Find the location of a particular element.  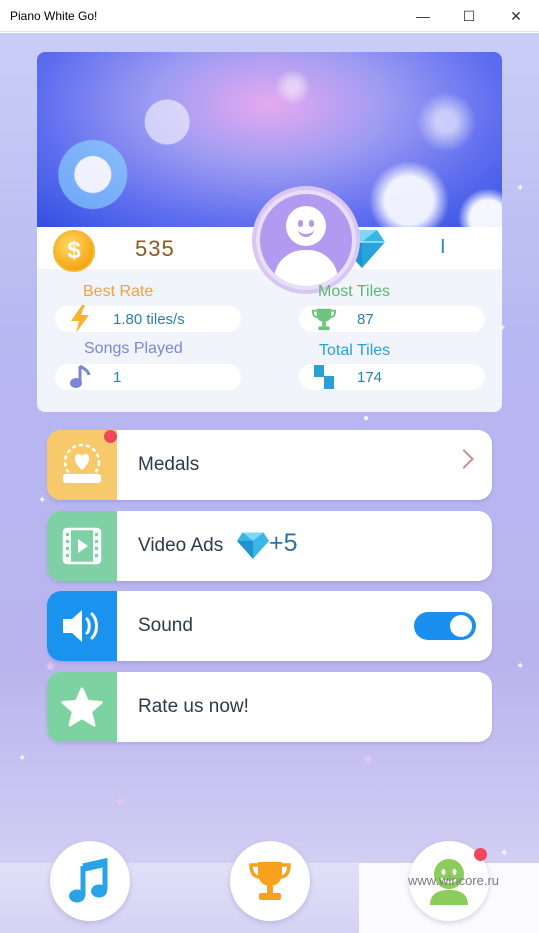

video-ads-button: Video Ads +5 is located at coordinates (269, 546).